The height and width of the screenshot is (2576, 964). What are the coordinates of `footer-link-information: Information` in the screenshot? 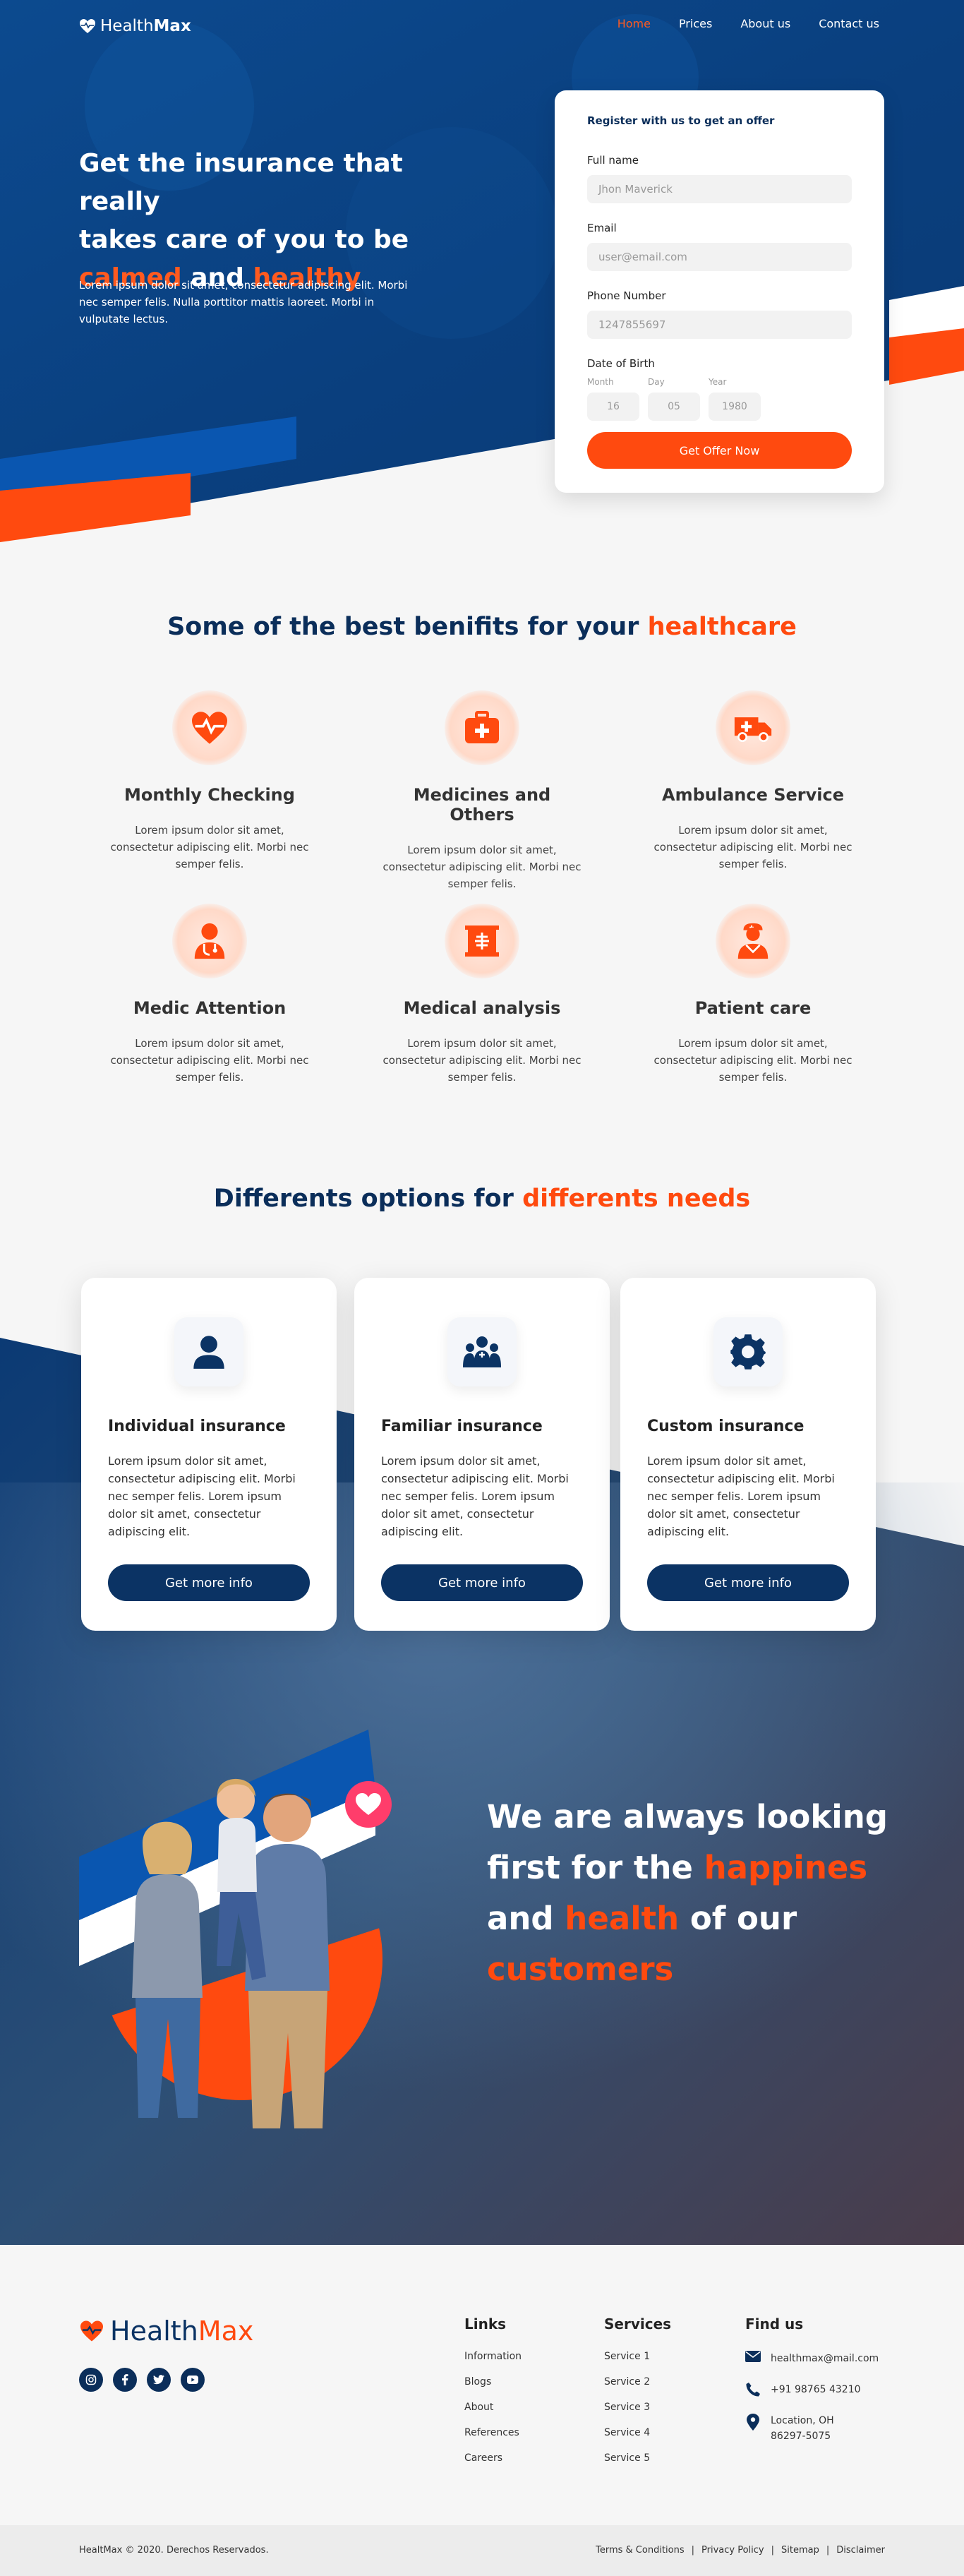 It's located at (493, 2363).